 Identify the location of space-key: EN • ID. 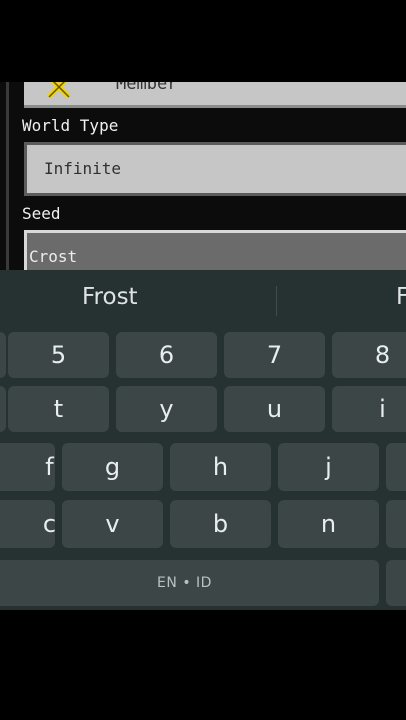
(189, 583).